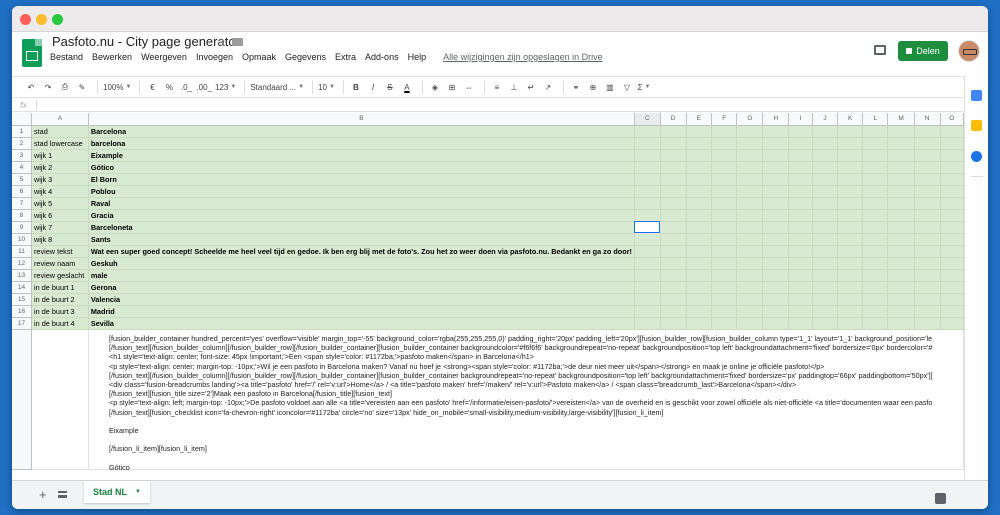 Image resolution: width=1000 pixels, height=515 pixels. Describe the element at coordinates (22, 275) in the screenshot. I see `row-header: 13` at that location.